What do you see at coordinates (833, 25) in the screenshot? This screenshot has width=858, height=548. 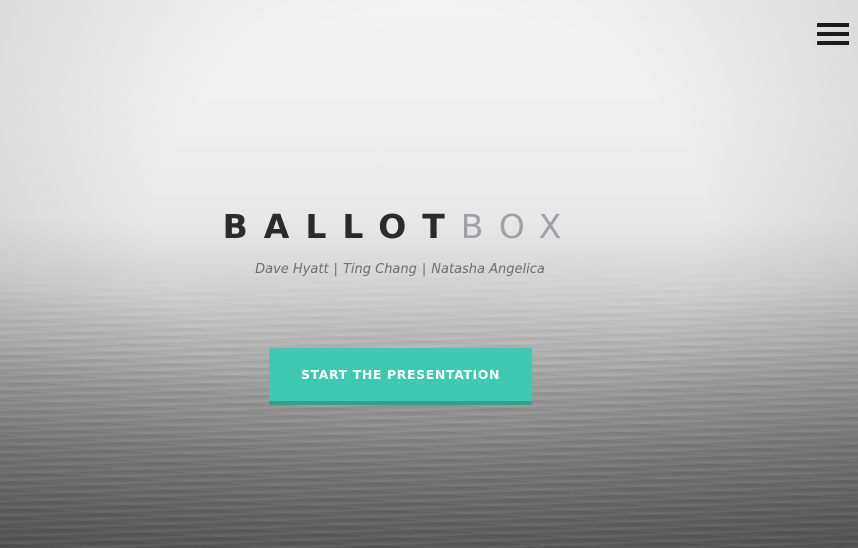 I see `menu-bar-top` at bounding box center [833, 25].